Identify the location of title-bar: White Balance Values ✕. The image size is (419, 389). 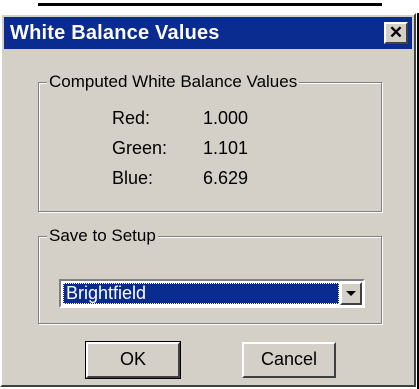
(208, 33).